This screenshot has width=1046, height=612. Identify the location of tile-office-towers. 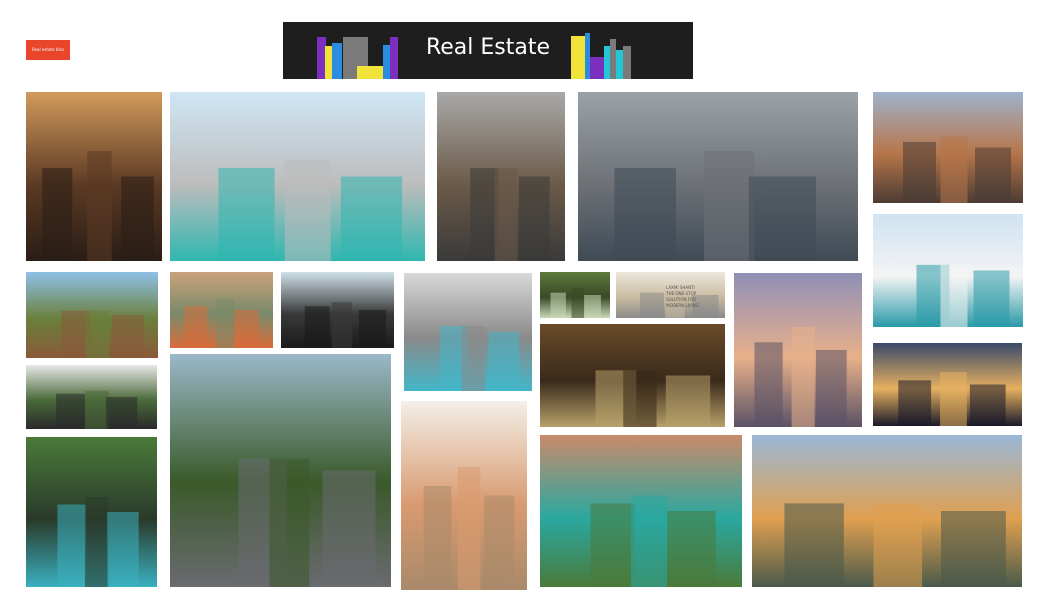
(948, 147).